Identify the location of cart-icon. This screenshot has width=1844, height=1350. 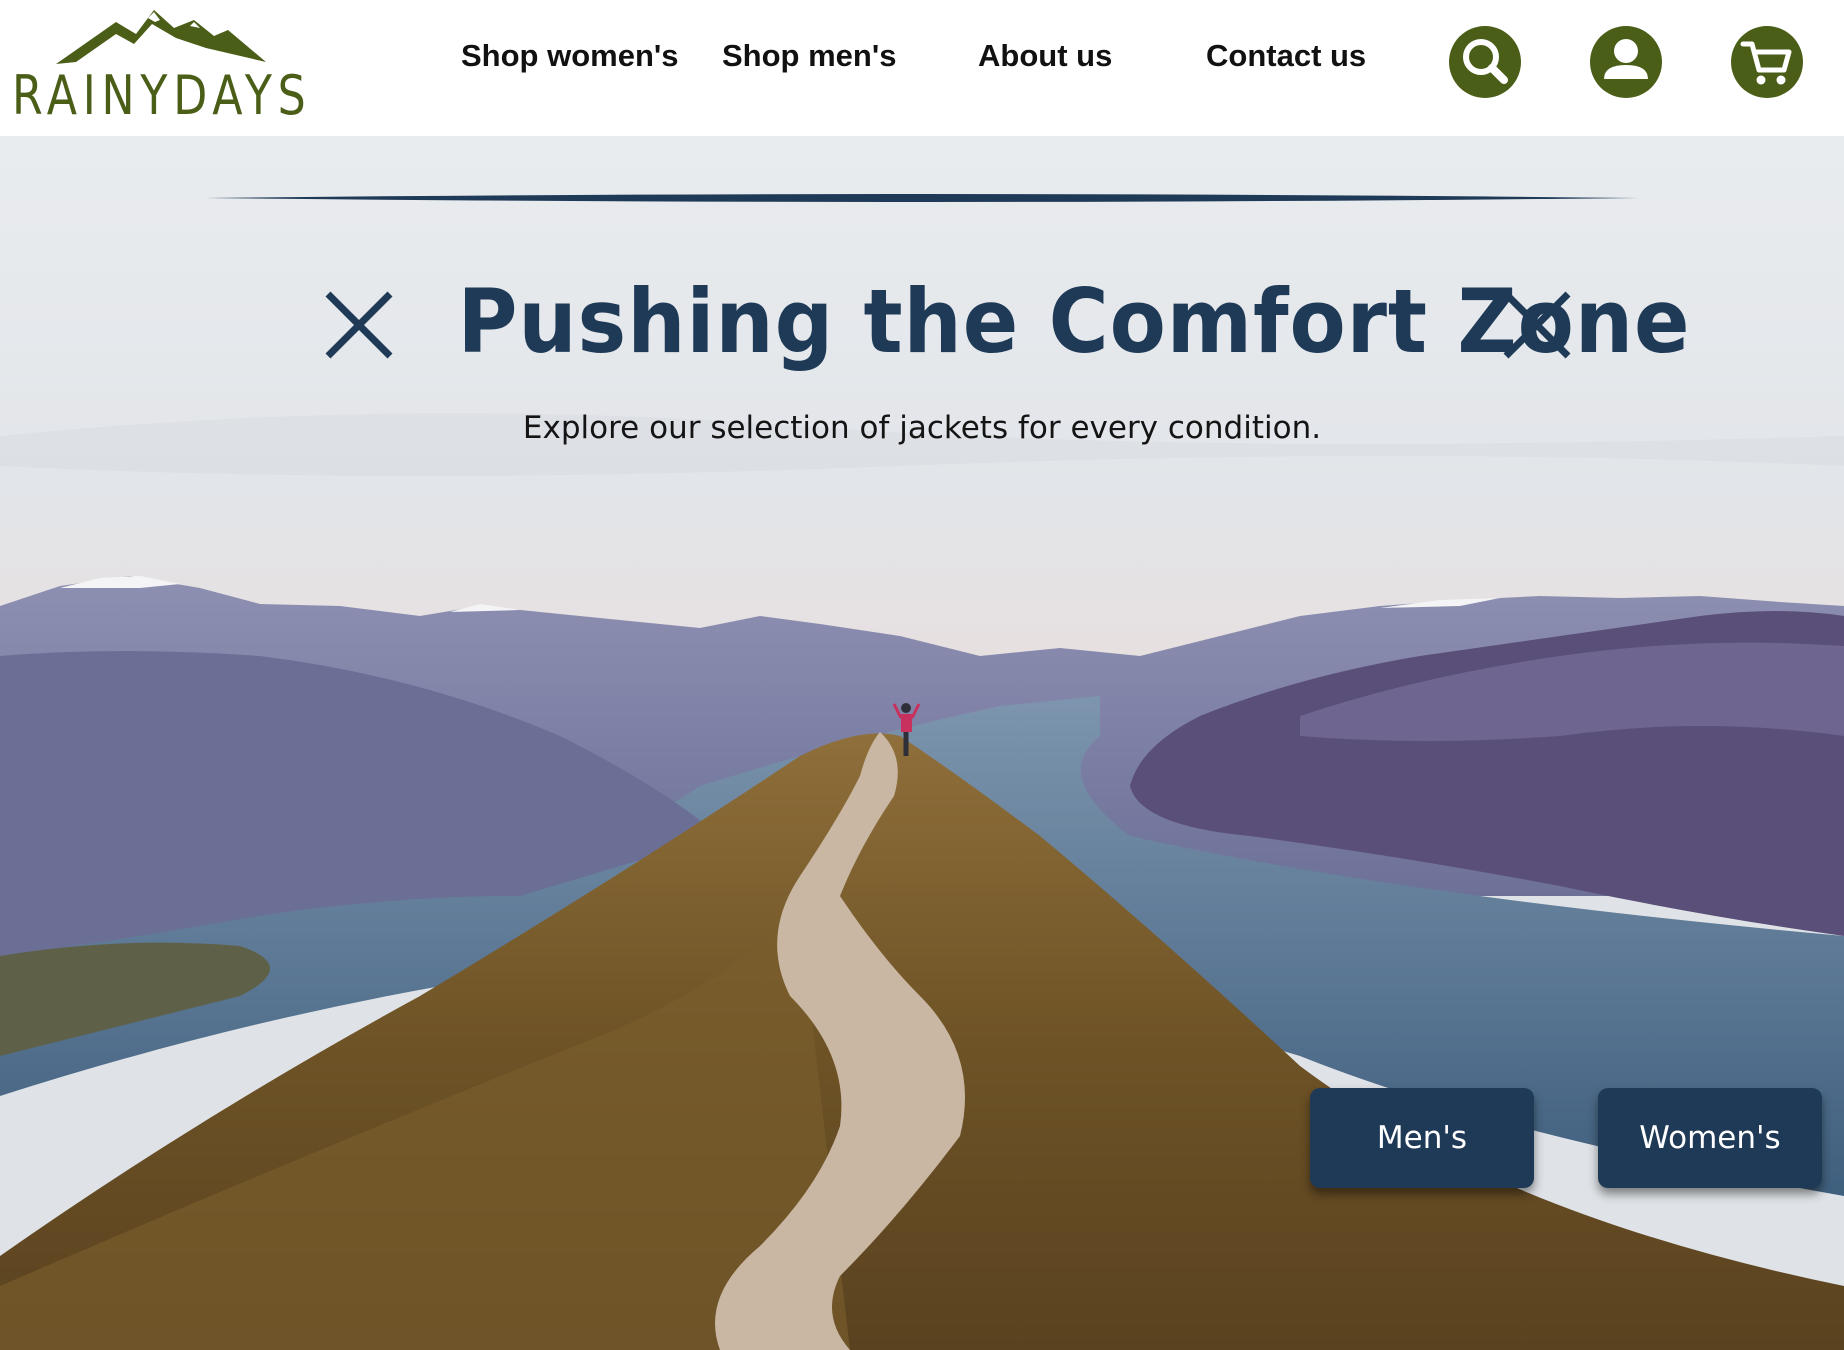
(1766, 63).